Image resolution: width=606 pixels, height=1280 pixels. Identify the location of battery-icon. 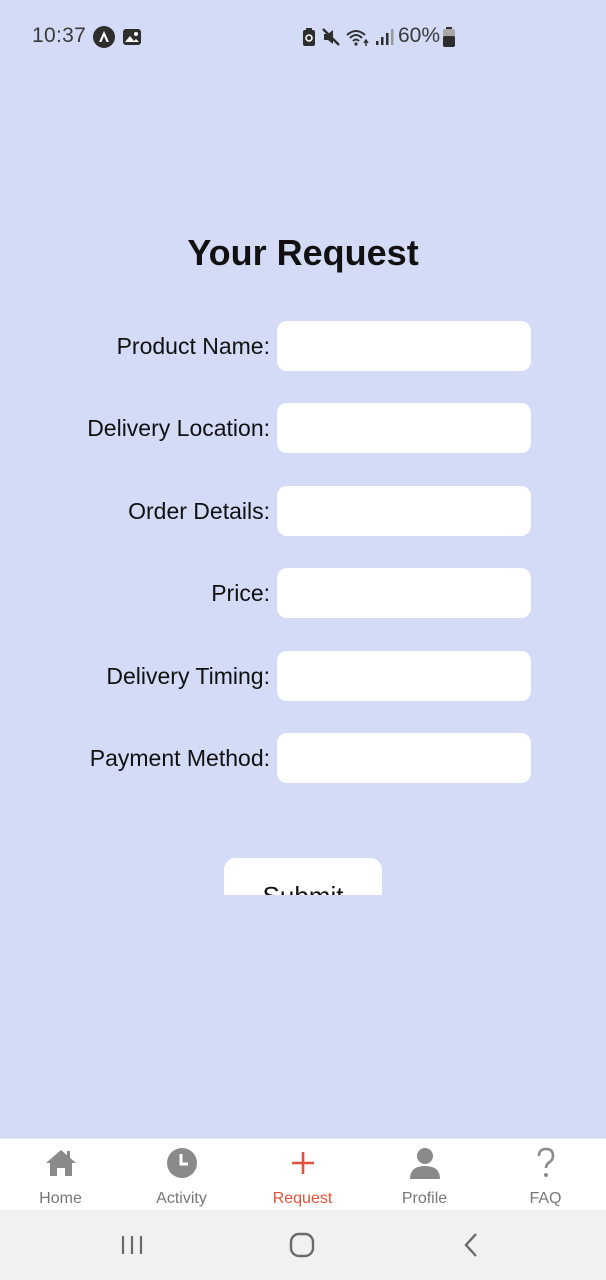
(449, 37).